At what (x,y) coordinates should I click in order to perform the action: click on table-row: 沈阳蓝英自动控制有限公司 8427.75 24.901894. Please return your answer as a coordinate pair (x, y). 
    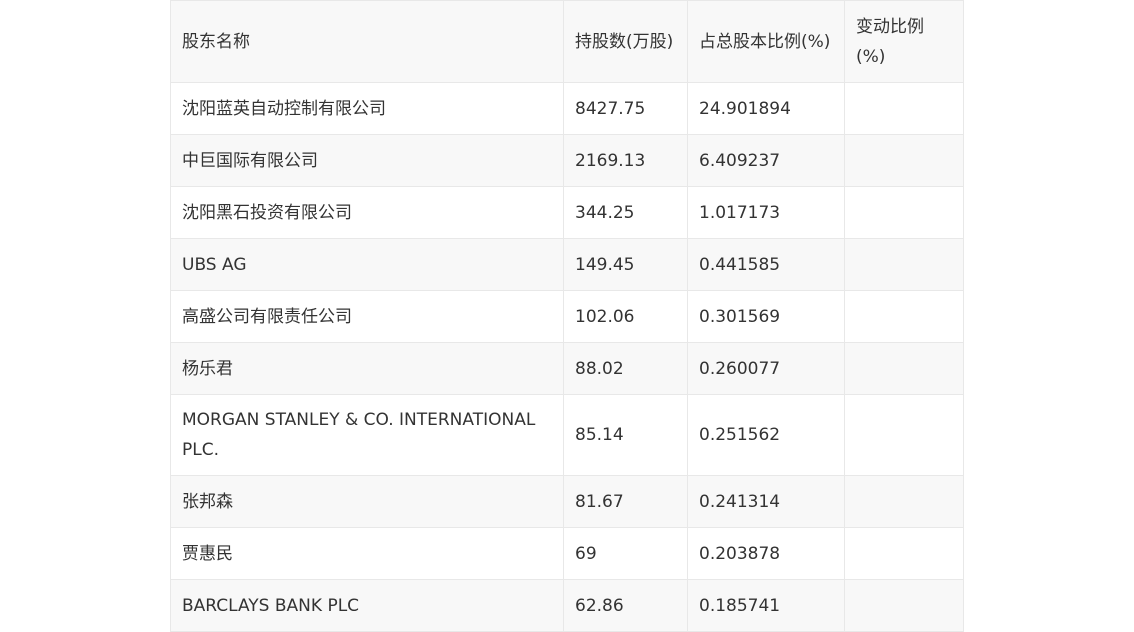
    Looking at the image, I should click on (567, 108).